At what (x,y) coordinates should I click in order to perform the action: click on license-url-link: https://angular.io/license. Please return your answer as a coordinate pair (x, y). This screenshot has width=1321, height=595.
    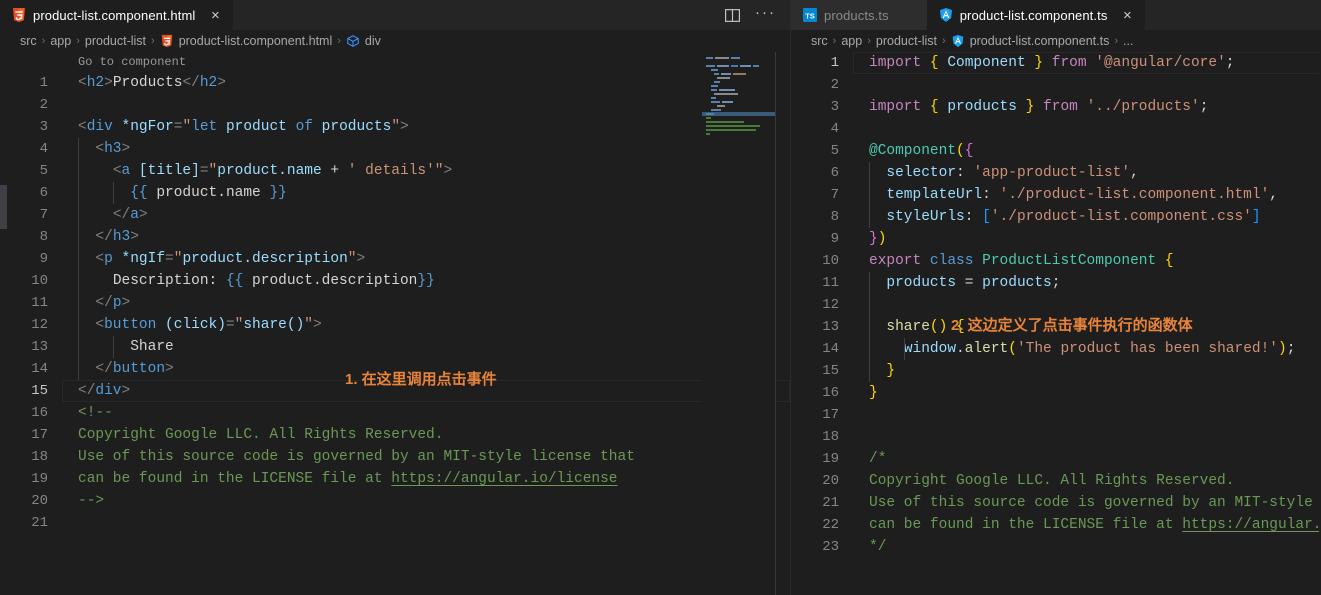
    Looking at the image, I should click on (504, 479).